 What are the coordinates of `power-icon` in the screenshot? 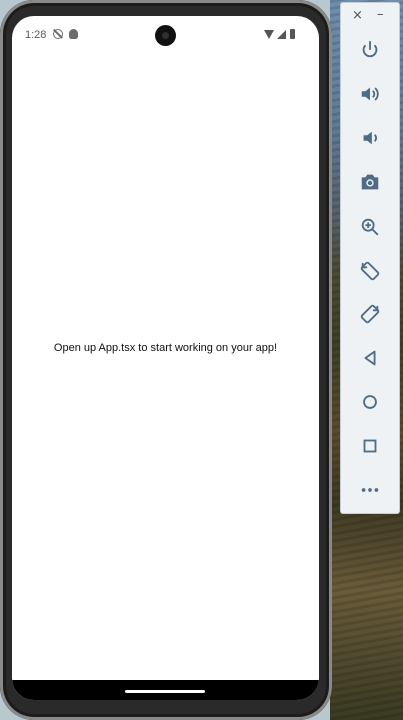 It's located at (370, 49).